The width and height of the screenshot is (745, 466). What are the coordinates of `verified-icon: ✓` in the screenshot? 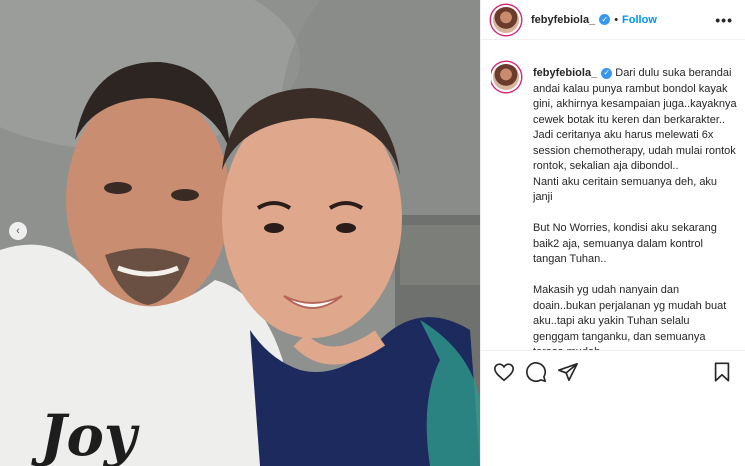 It's located at (605, 19).